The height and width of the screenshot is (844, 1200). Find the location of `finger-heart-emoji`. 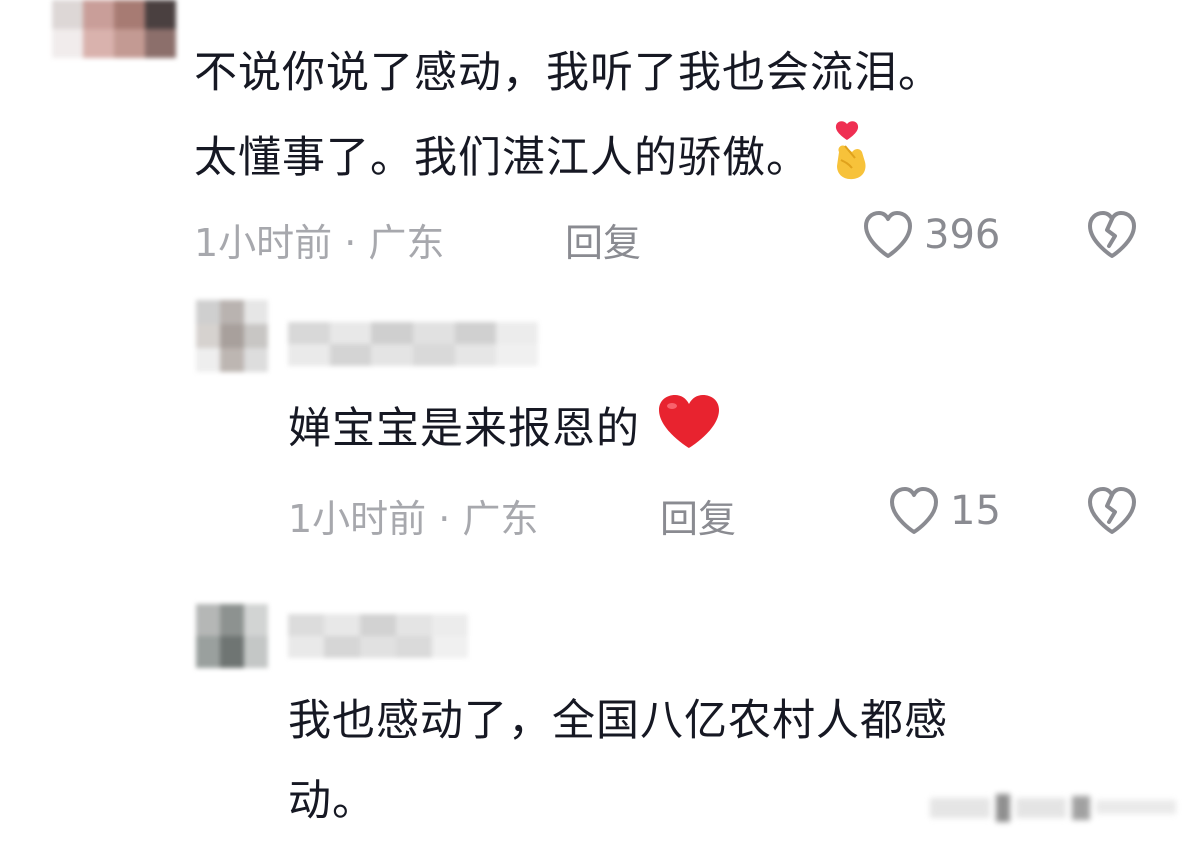

finger-heart-emoji is located at coordinates (851, 160).